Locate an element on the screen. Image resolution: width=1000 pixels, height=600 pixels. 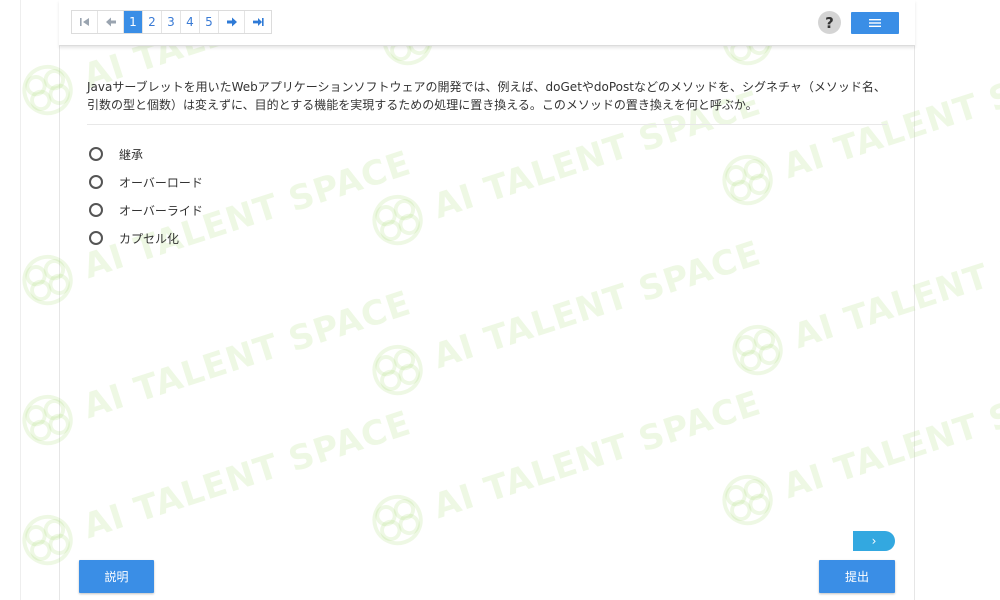
page-2-button: 2 is located at coordinates (152, 22).